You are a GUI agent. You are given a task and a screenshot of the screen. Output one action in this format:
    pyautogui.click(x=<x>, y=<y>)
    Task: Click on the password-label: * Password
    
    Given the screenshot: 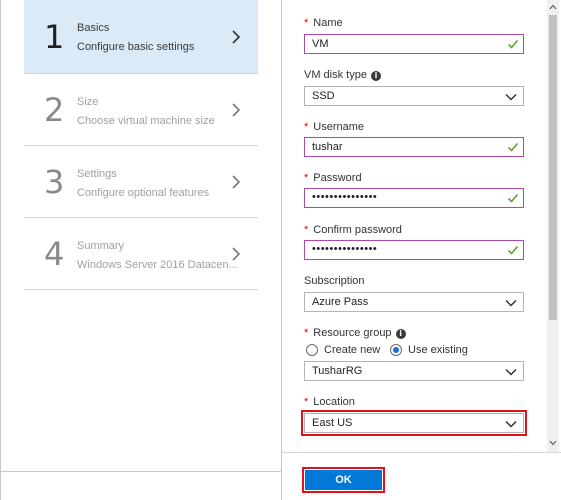 What is the action you would take?
    pyautogui.click(x=333, y=178)
    